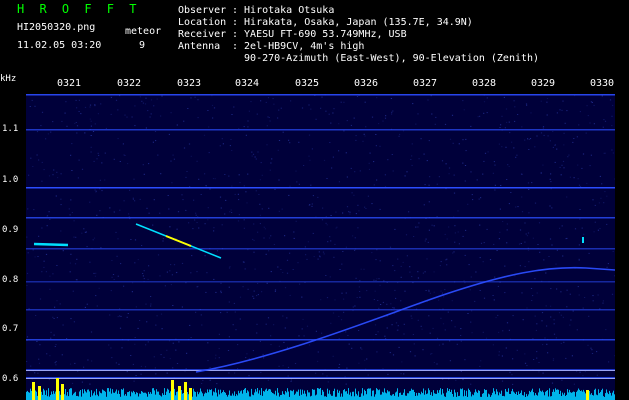  Describe the element at coordinates (69, 83) in the screenshot. I see `x-tick-label: 0321` at that location.